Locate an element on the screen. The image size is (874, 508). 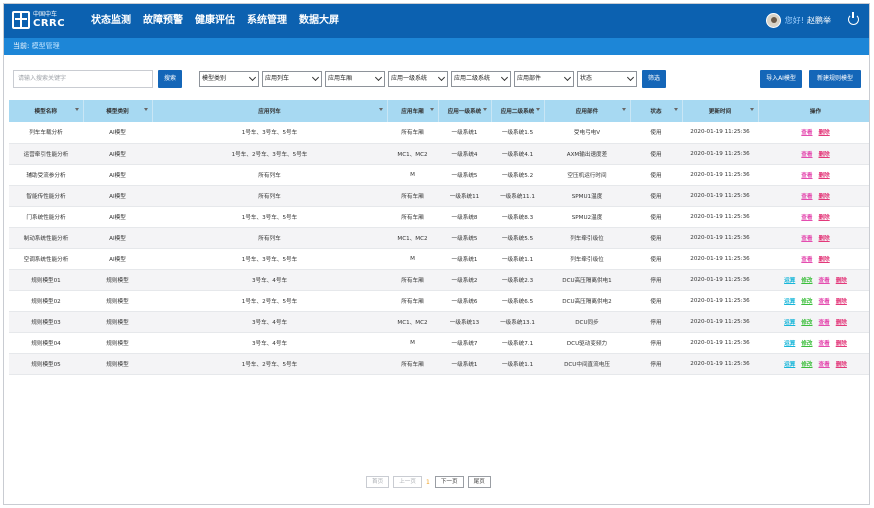
col-header-actions: 操作 is located at coordinates (813, 111).